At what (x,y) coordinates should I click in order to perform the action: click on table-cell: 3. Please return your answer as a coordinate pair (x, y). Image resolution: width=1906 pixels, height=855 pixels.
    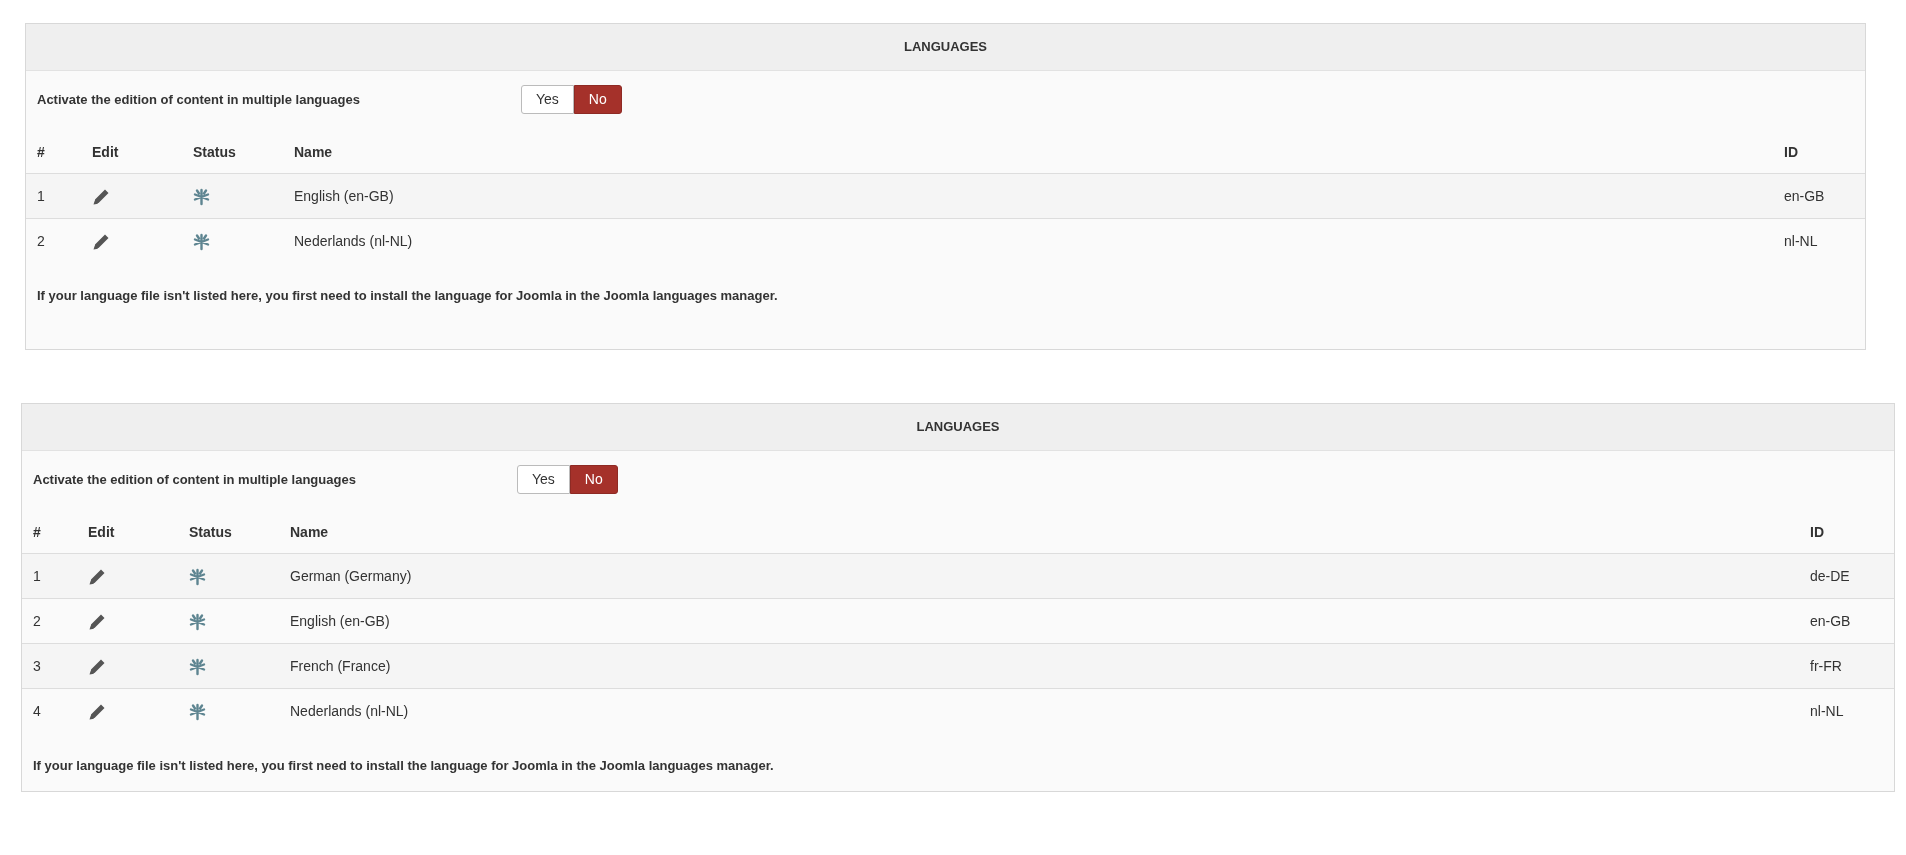
    Looking at the image, I should click on (49, 666).